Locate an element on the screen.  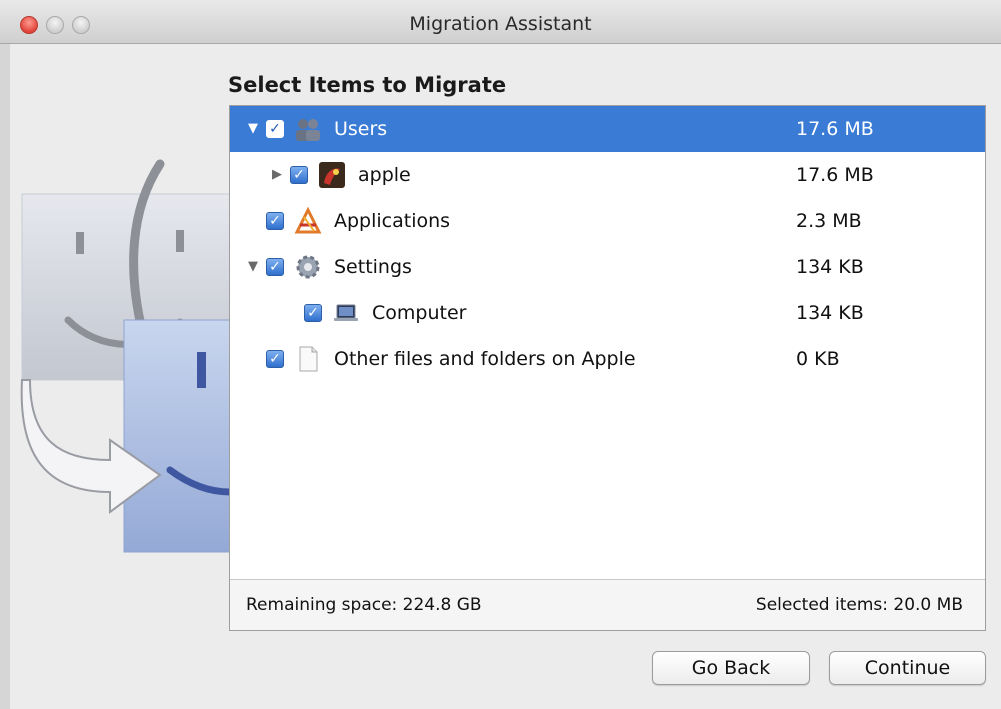
item-label: Settings is located at coordinates (373, 267).